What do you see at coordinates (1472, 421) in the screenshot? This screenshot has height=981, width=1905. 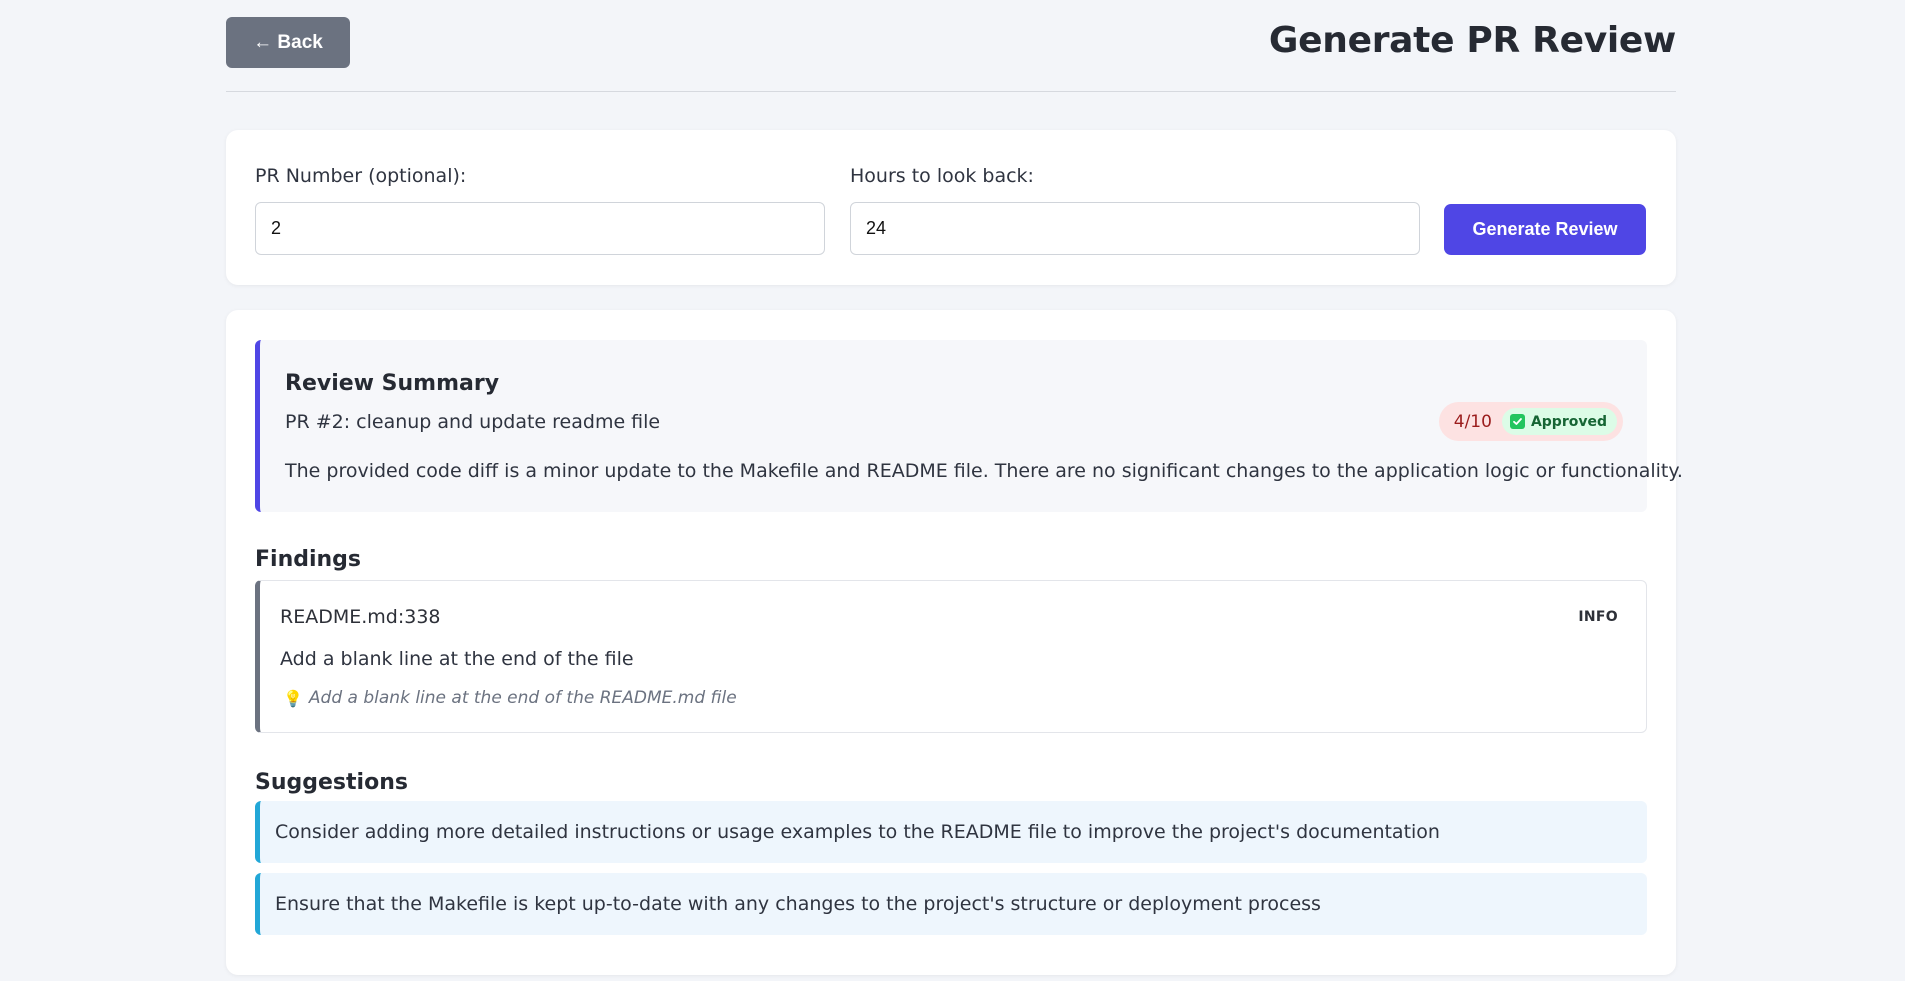 I see `score-value: 4/10` at bounding box center [1472, 421].